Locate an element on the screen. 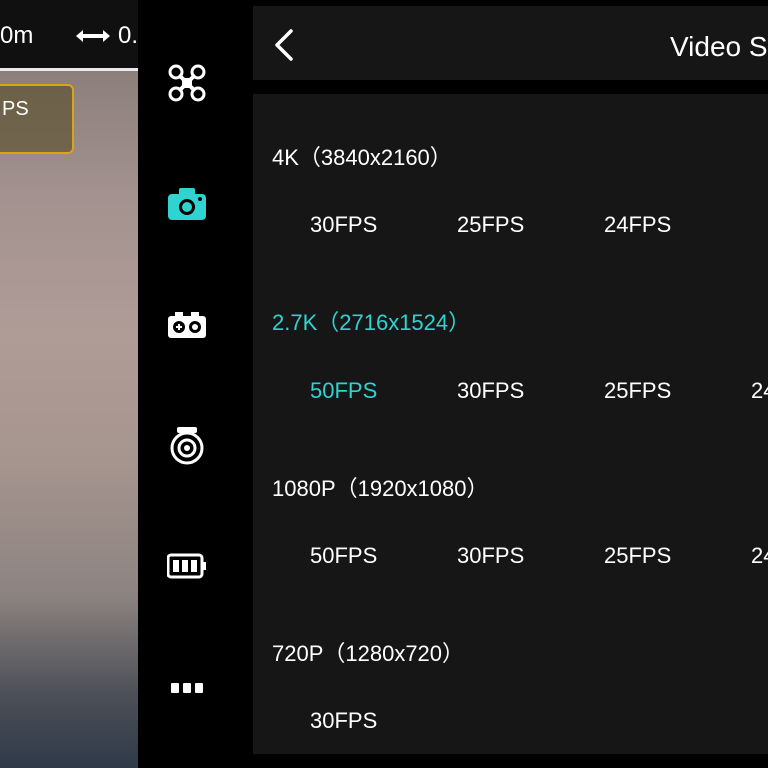  option-1080p-25fps: 25FPS is located at coordinates (637, 556).